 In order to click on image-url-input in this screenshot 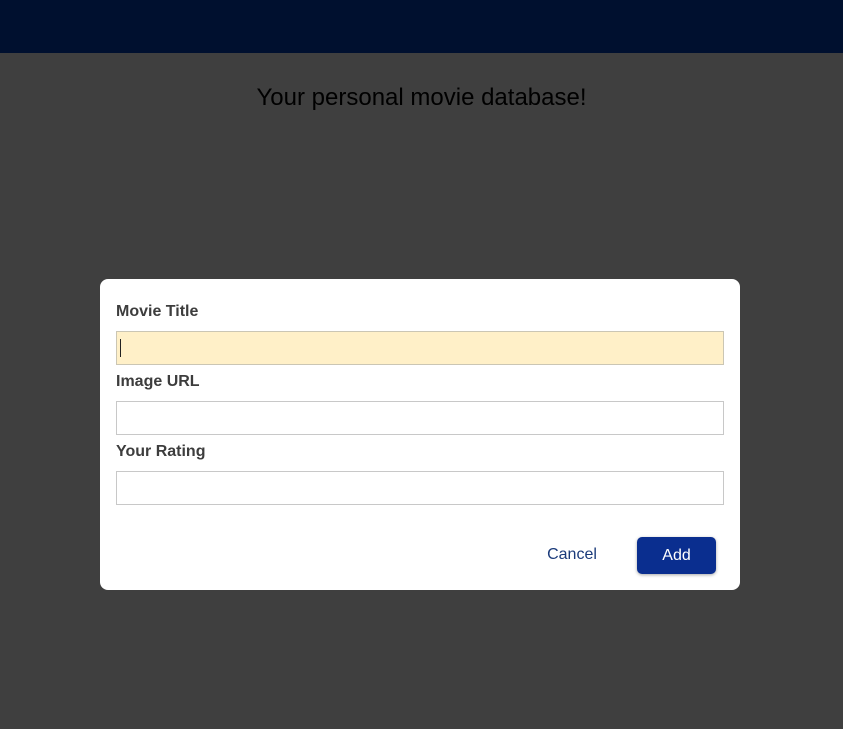, I will do `click(420, 418)`.